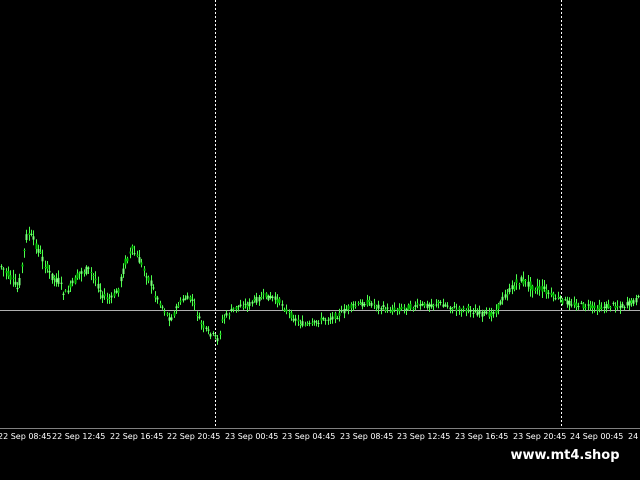  Describe the element at coordinates (482, 436) in the screenshot. I see `time-tick-label: 23 Sep 16:45` at that location.